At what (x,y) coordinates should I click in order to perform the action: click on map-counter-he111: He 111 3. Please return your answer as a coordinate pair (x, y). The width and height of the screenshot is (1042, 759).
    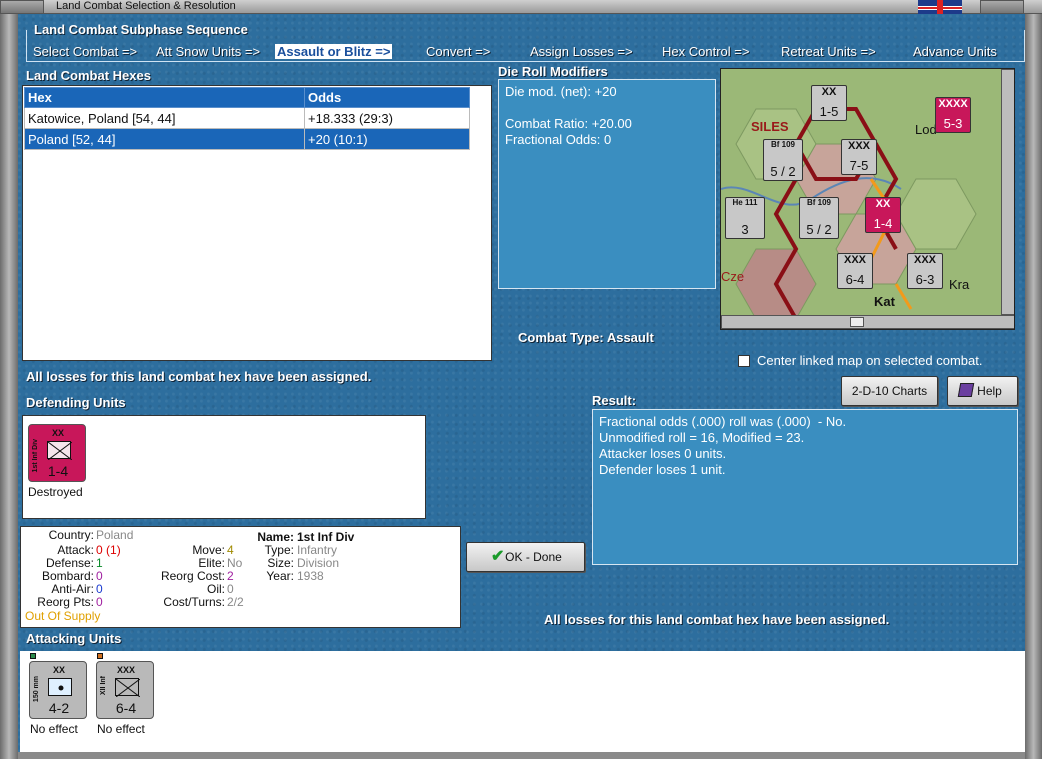
    Looking at the image, I should click on (745, 218).